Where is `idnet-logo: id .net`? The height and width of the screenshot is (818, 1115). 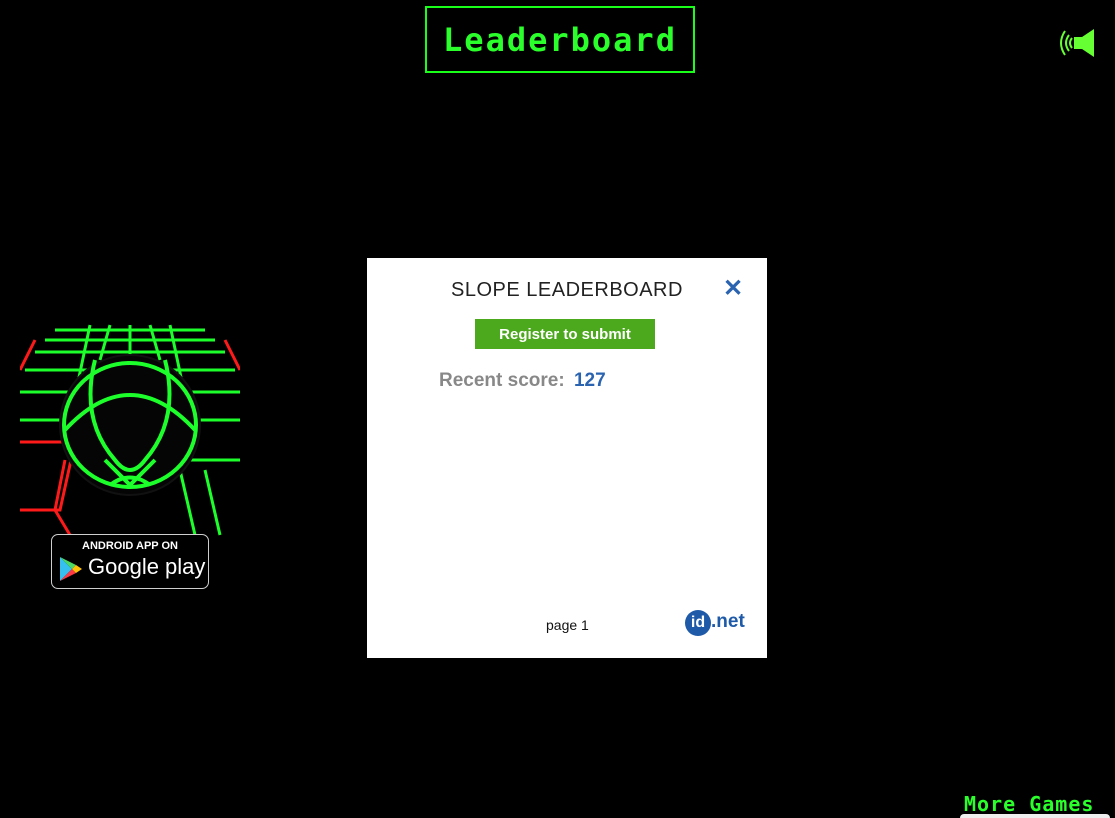 idnet-logo: id .net is located at coordinates (717, 623).